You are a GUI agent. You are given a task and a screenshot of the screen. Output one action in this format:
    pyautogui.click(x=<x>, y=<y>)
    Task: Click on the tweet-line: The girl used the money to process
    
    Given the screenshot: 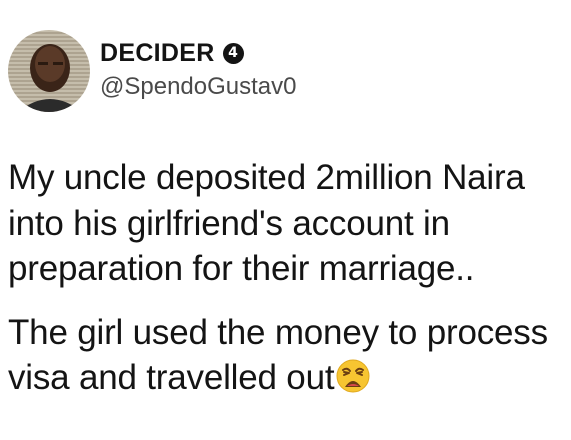 What is the action you would take?
    pyautogui.click(x=278, y=332)
    